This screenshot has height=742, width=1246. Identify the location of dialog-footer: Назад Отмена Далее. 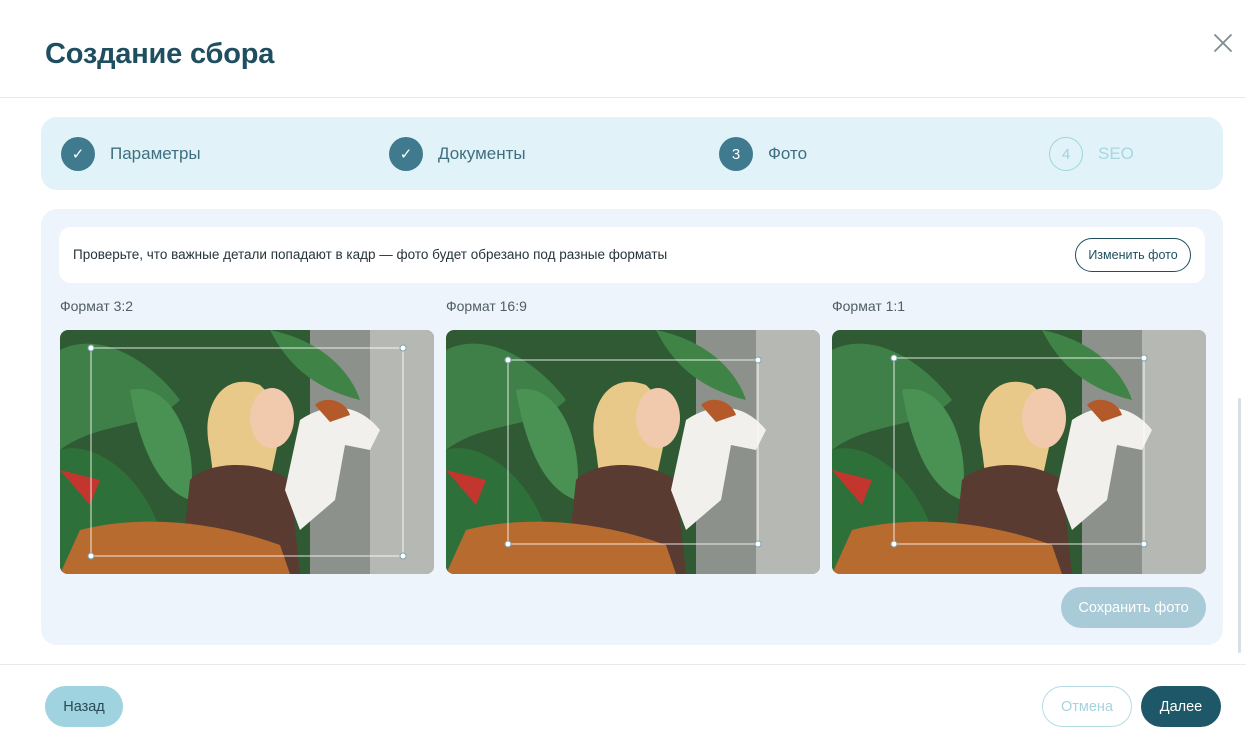
(623, 703).